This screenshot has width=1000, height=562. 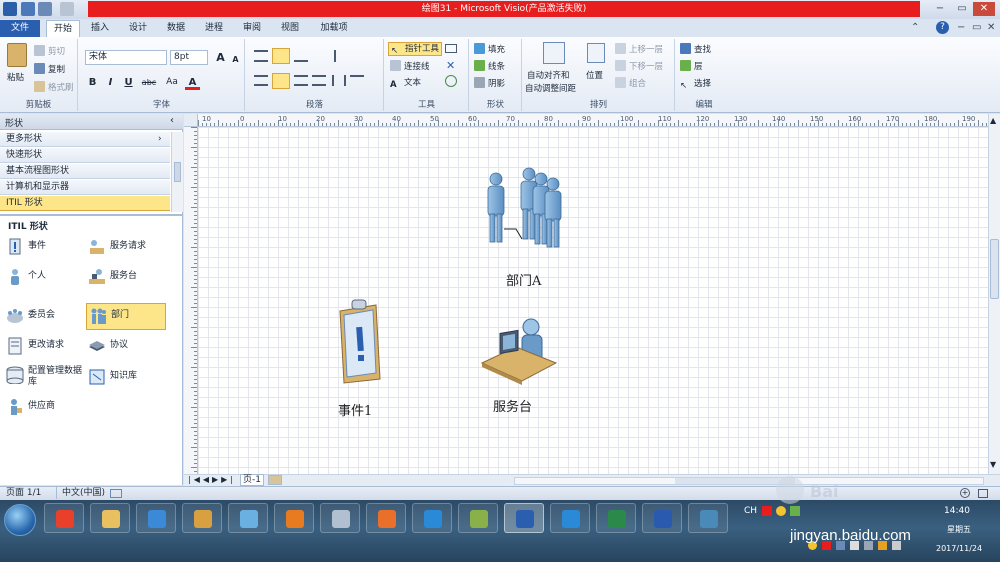 I want to click on select-button: ↖ 选择, so click(x=695, y=84).